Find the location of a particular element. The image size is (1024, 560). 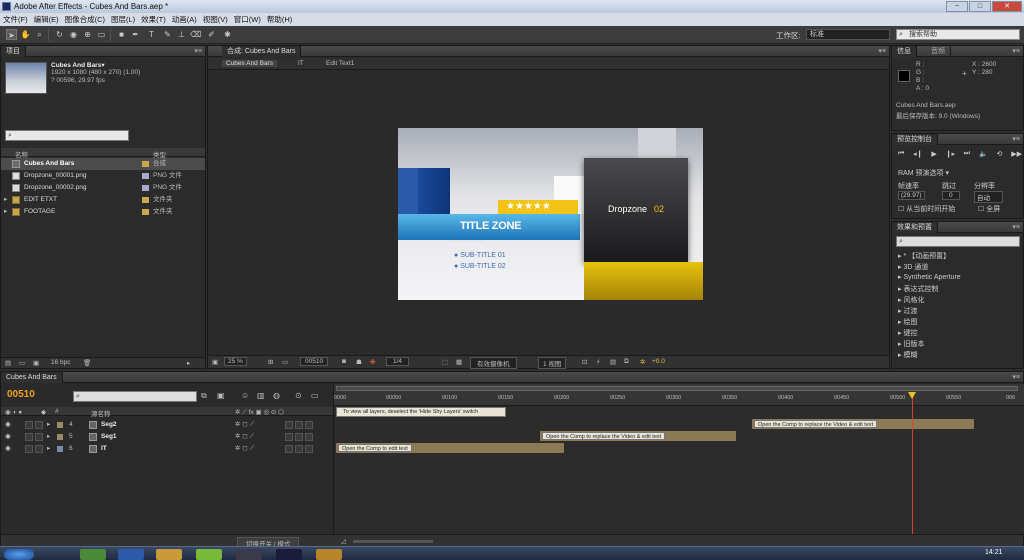

mask-visibility-icon: ▭ is located at coordinates (285, 362).